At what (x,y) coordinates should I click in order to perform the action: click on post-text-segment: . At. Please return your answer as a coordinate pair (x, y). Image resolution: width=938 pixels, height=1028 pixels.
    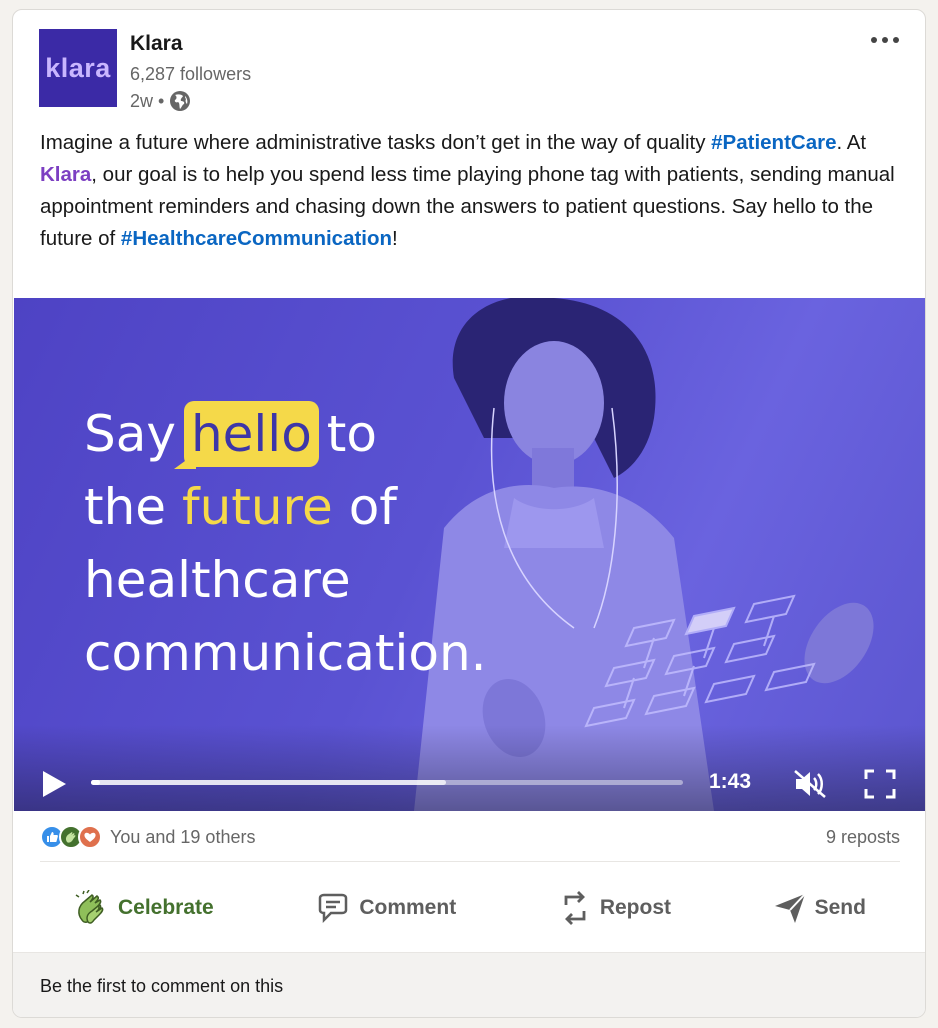
    Looking at the image, I should click on (851, 142).